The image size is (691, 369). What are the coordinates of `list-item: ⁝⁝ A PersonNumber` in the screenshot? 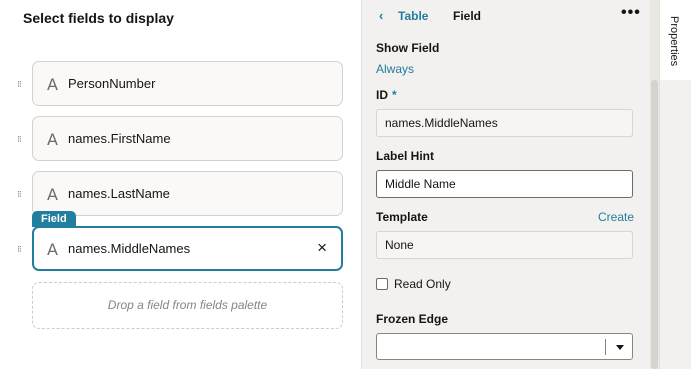 It's located at (180, 84).